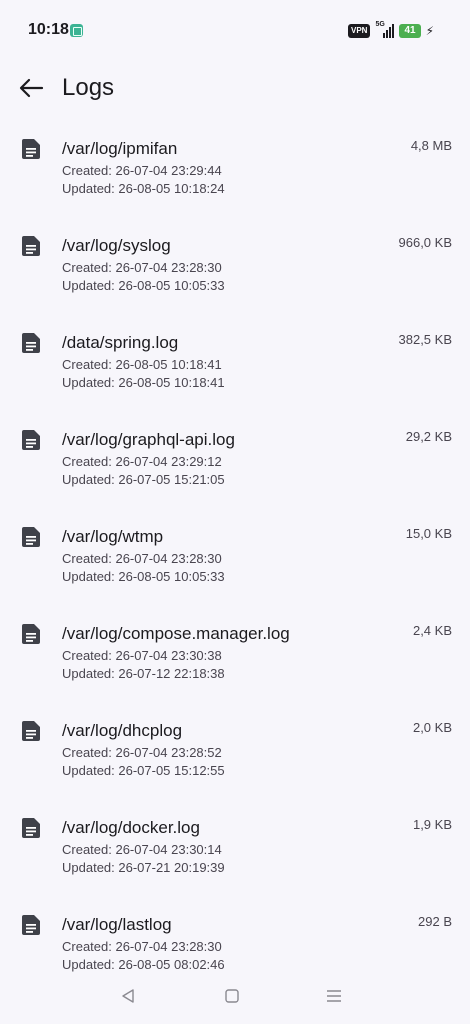 The image size is (470, 1024). I want to click on log-updated: Updated: 26-07-05 15:21:05, so click(143, 479).